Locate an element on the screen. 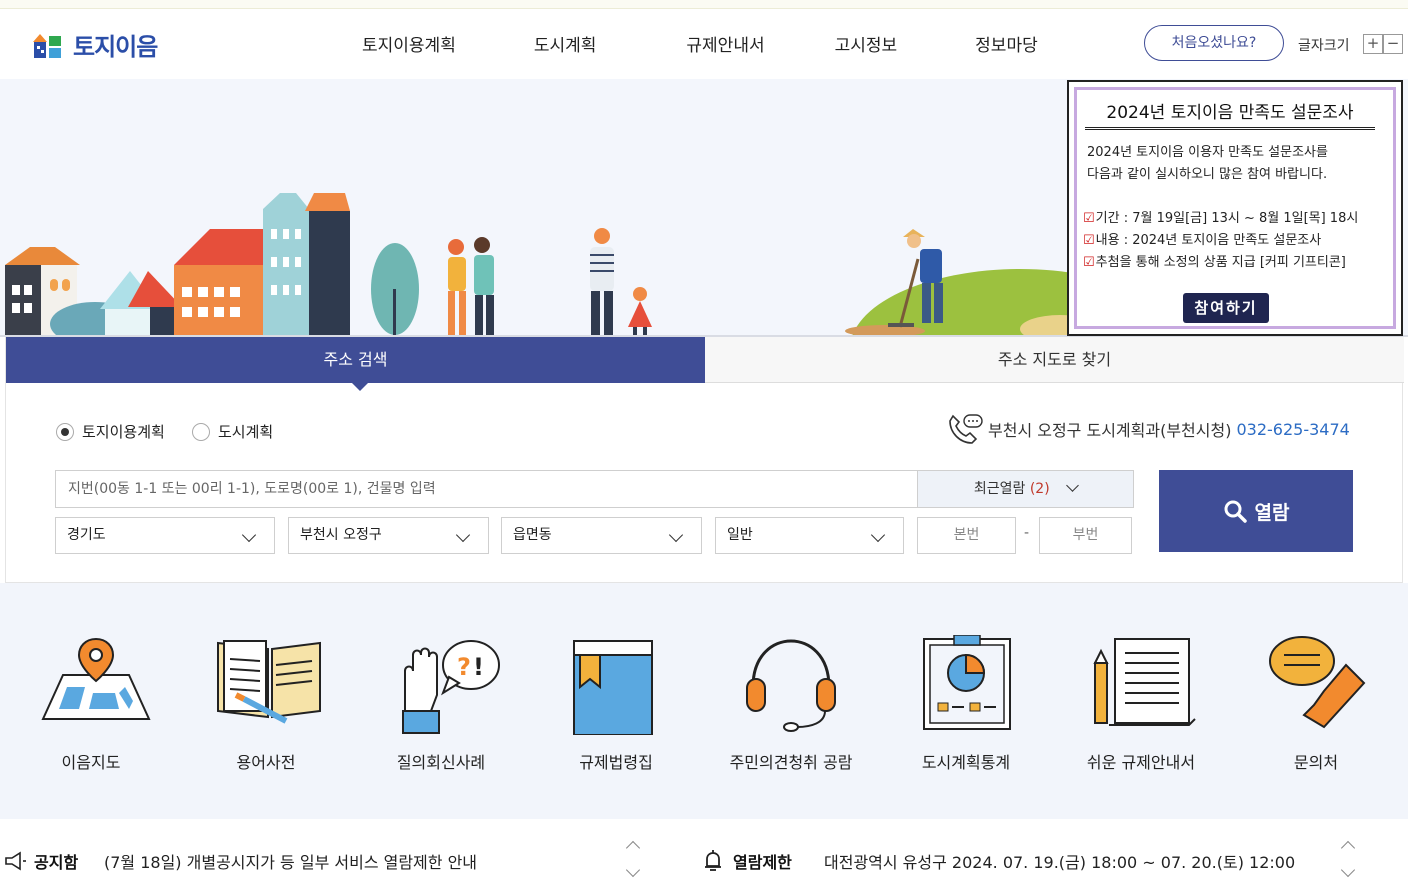  popup-desc-line: 다음과 같이 실시하오니 많은 참여 바랍니다. is located at coordinates (1207, 174).